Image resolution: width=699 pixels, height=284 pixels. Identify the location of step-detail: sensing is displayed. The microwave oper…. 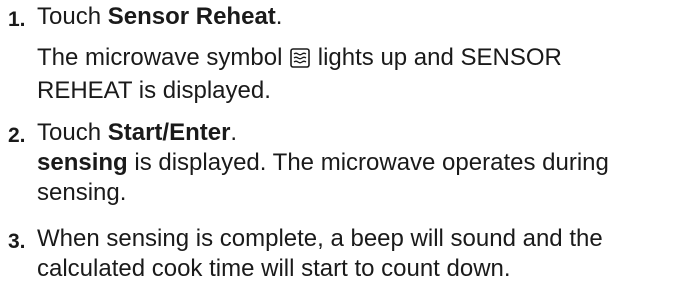
(368, 163).